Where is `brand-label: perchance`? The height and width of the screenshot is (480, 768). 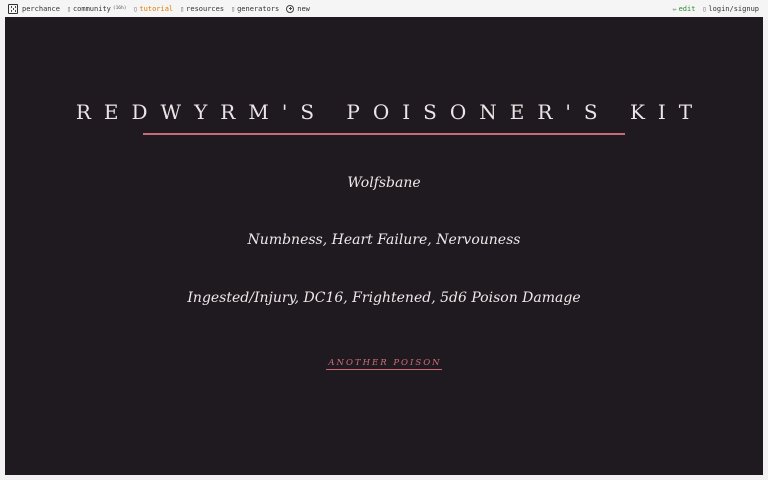 brand-label: perchance is located at coordinates (41, 8).